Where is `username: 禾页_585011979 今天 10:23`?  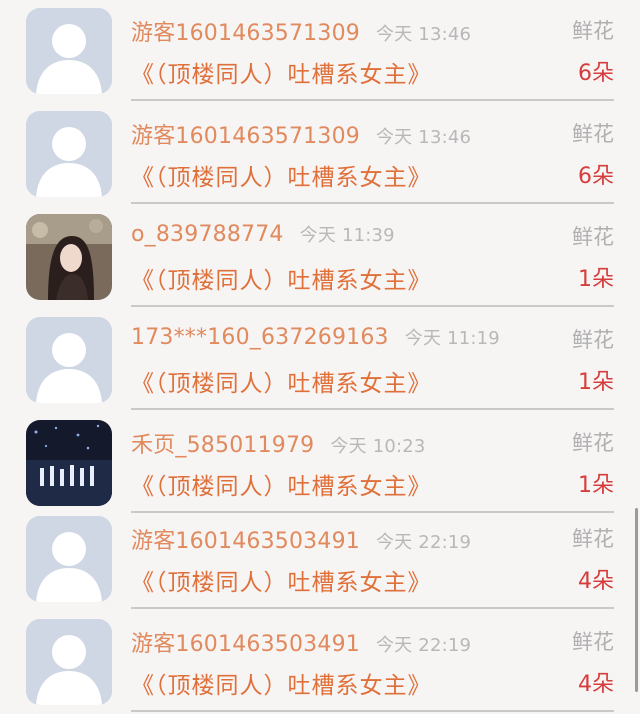
username: 禾页_585011979 今天 10:23 is located at coordinates (278, 443).